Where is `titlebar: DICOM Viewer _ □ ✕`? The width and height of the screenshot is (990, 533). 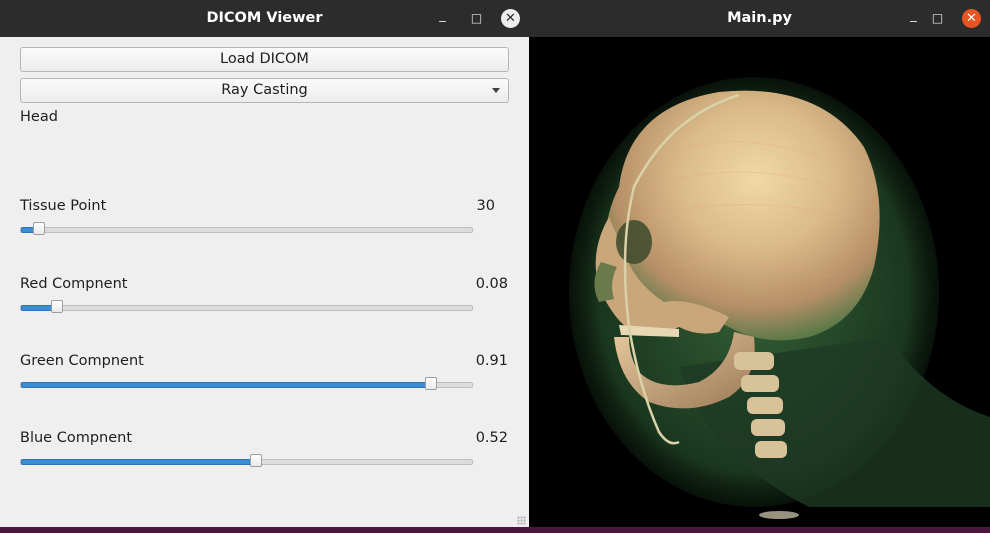 titlebar: DICOM Viewer _ □ ✕ is located at coordinates (264, 18).